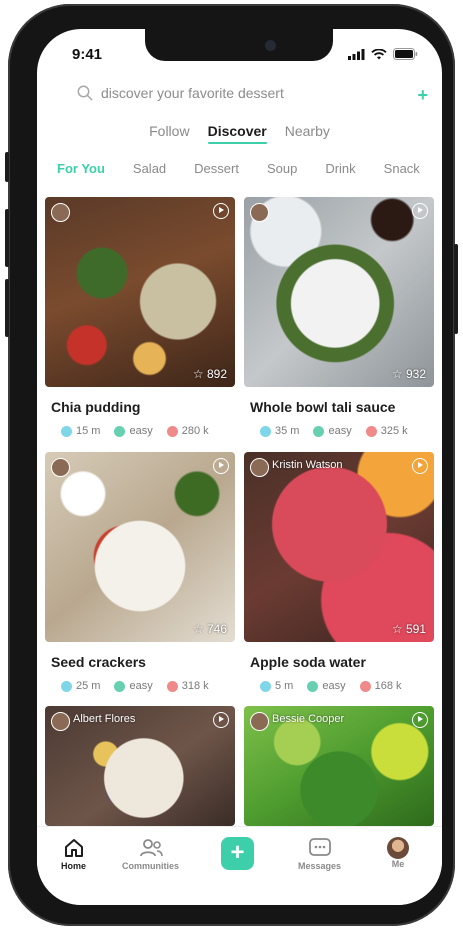 The image size is (463, 930). What do you see at coordinates (319, 847) in the screenshot?
I see `message-icon` at bounding box center [319, 847].